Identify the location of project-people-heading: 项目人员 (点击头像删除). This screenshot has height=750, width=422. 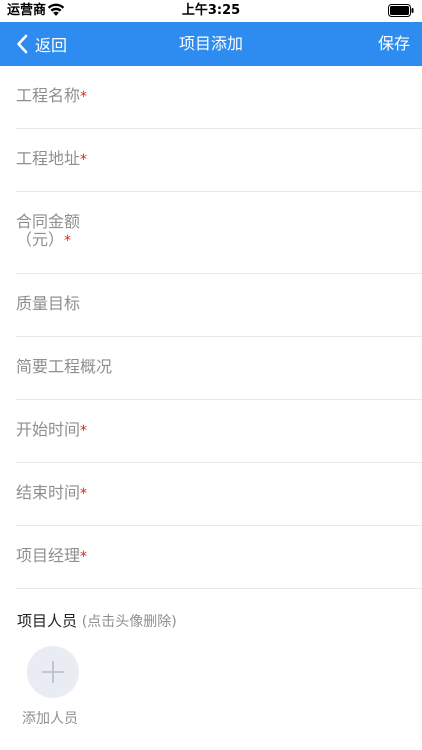
(97, 621).